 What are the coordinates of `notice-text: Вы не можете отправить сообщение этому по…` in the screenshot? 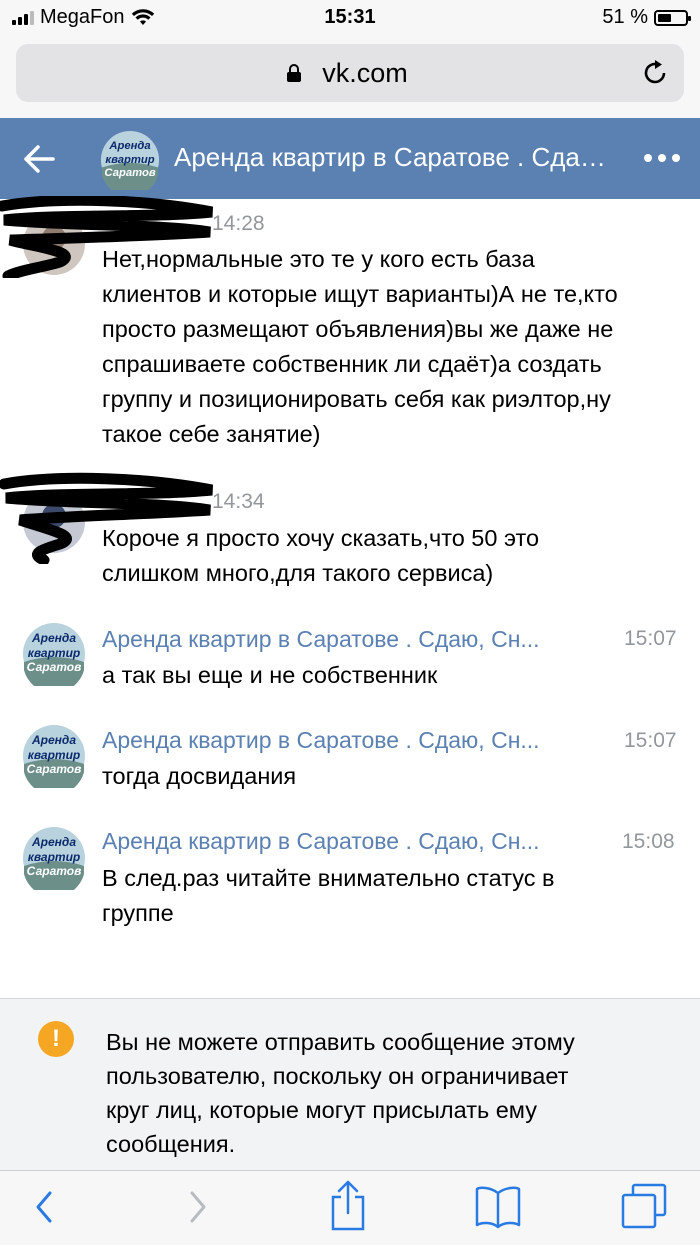 It's located at (340, 1093).